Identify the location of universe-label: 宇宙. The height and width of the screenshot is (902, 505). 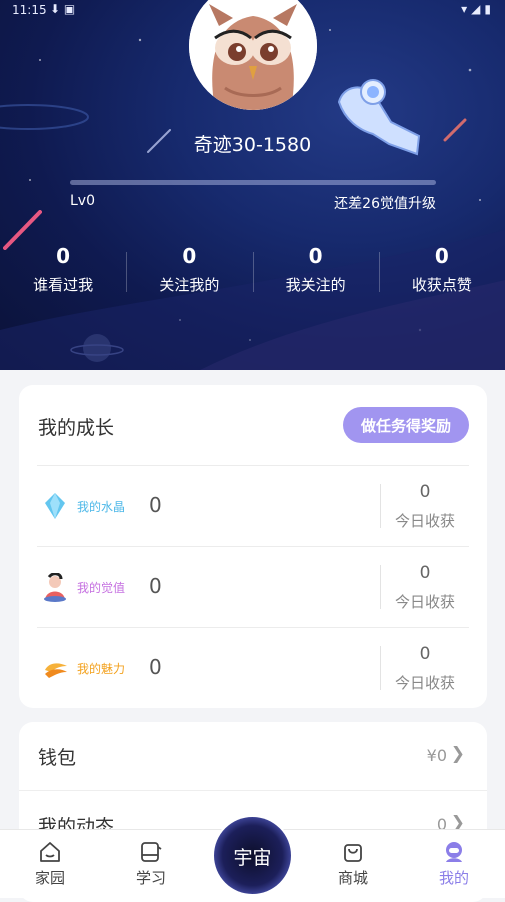
(252, 858).